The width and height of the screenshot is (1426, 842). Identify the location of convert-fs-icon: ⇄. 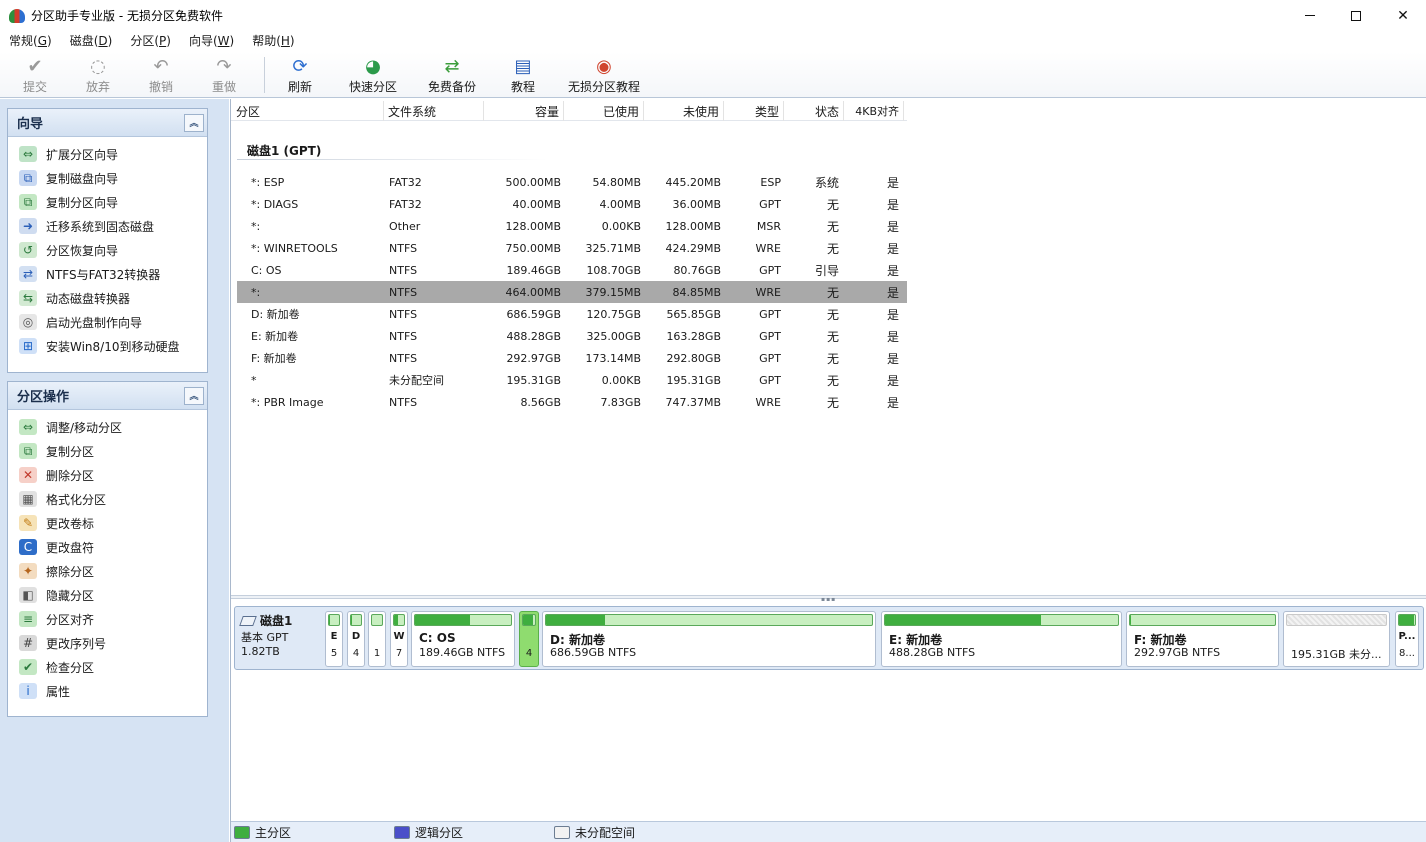
(28, 274).